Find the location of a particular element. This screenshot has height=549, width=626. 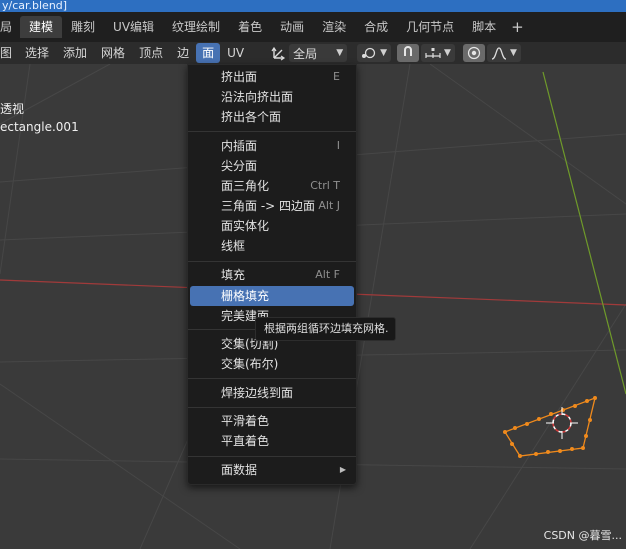

pivot-point-dropdown: ▼ is located at coordinates (374, 53).